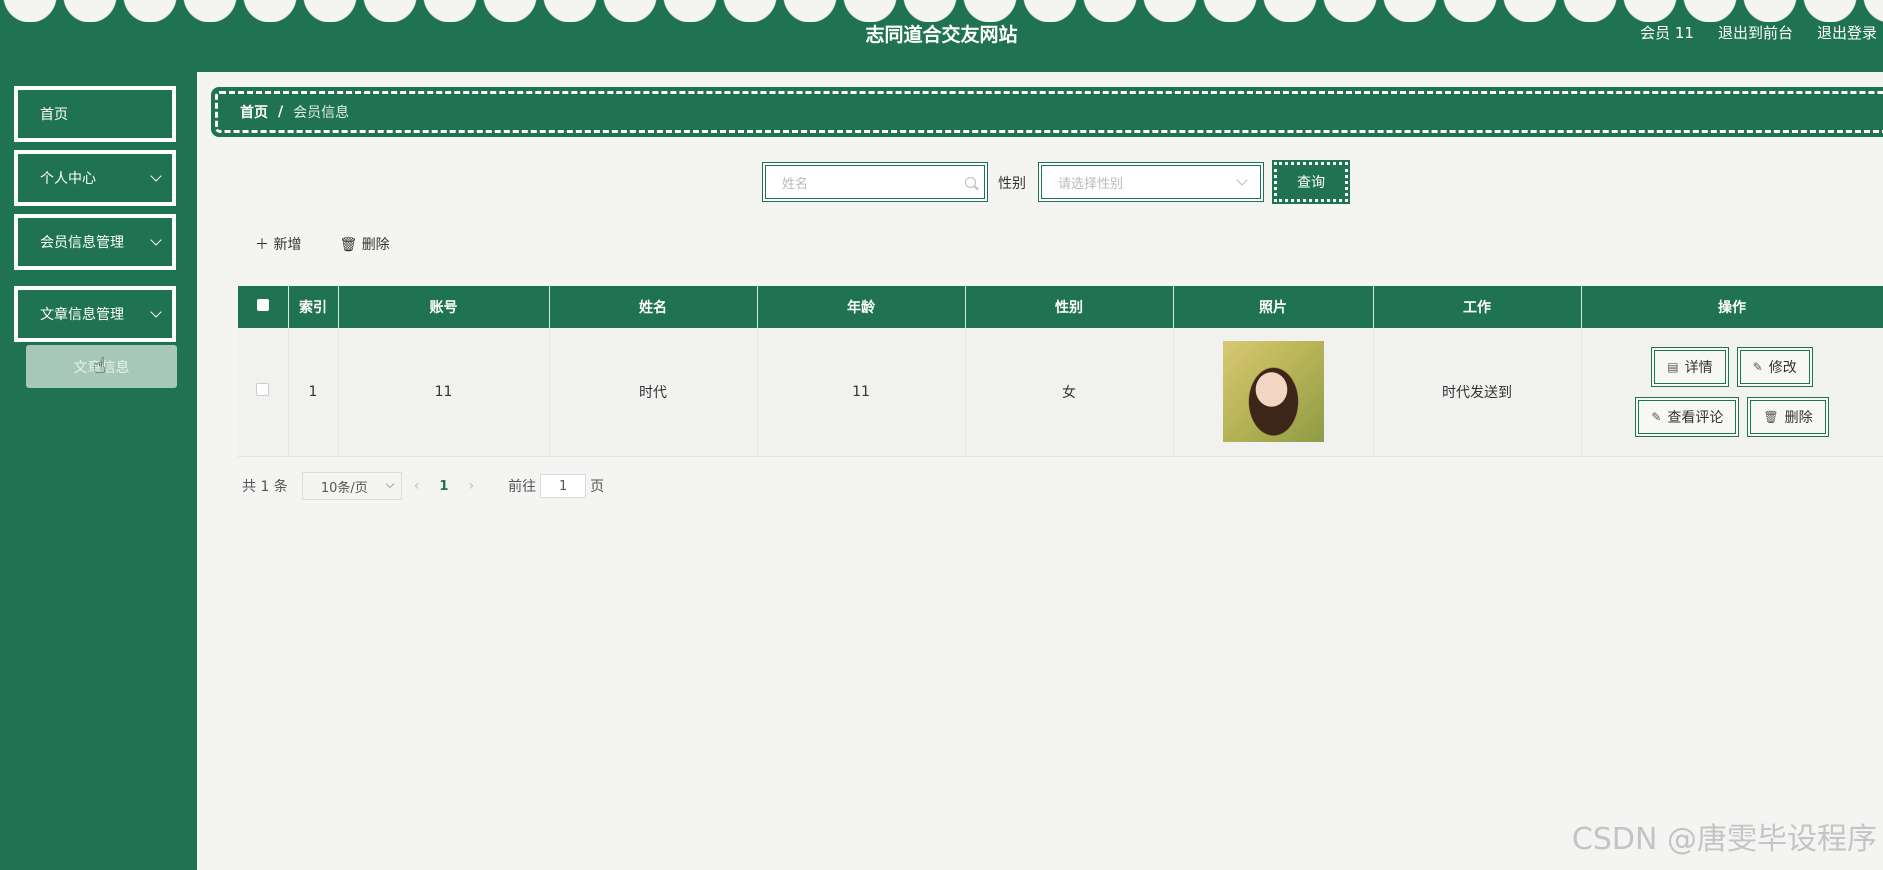 The width and height of the screenshot is (1883, 870). What do you see at coordinates (98, 471) in the screenshot?
I see `sidebar: 首页 个人中心 会员信息管理 文章信息管理` at bounding box center [98, 471].